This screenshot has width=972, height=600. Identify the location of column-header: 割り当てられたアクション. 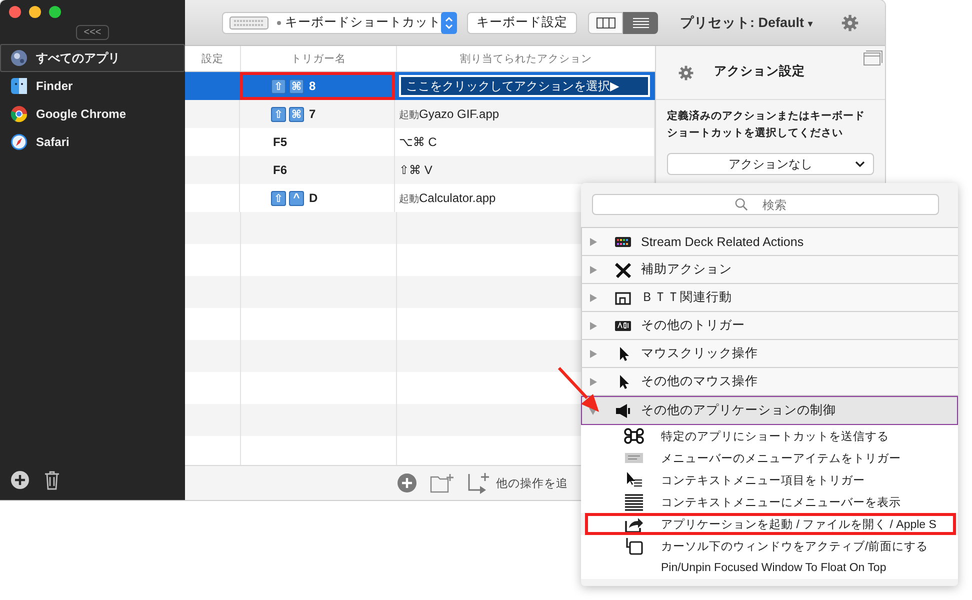
(526, 58).